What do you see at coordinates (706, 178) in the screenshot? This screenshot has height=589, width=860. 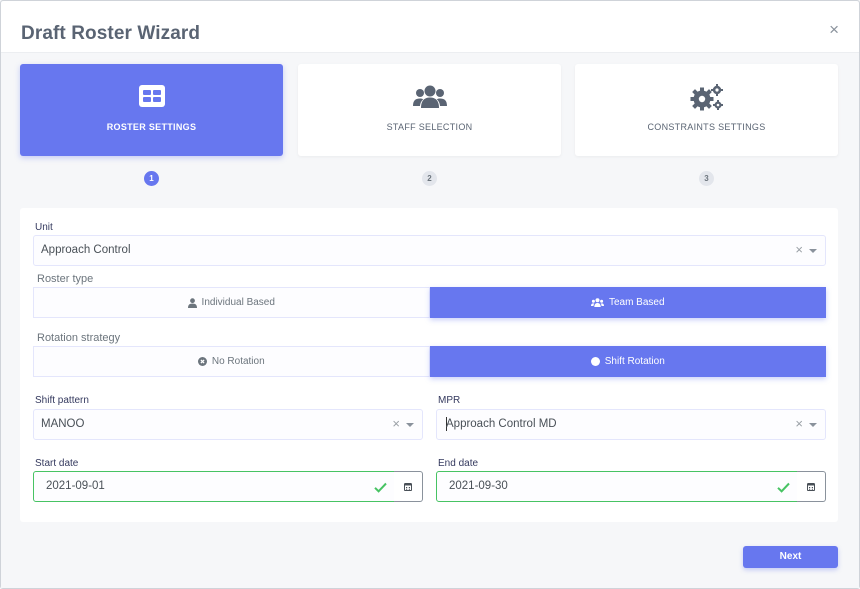 I see `step-number-3: 3` at bounding box center [706, 178].